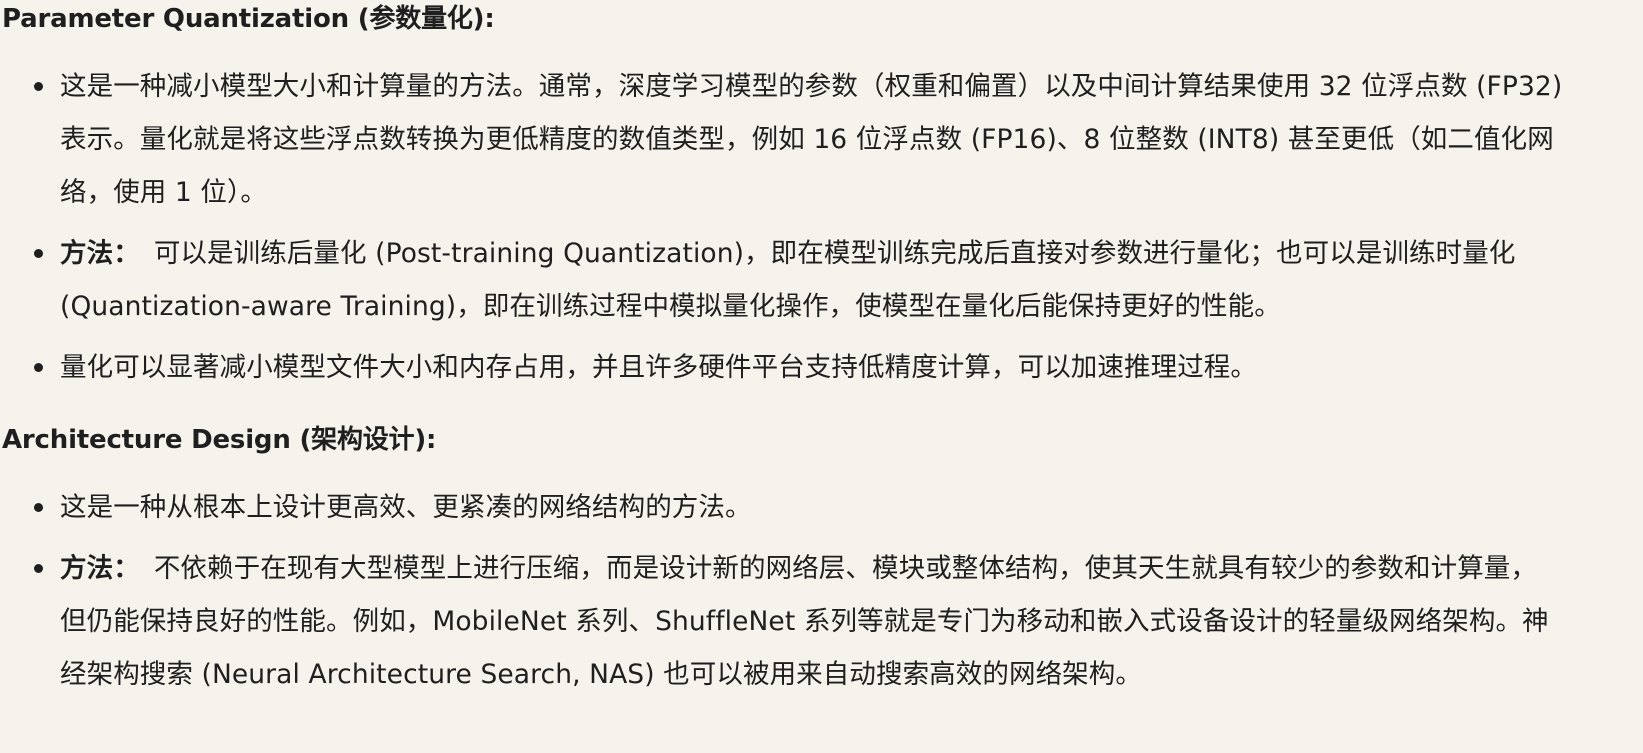 This screenshot has height=753, width=1643. I want to click on section-heading-architecture-design: Architecture Design (架构设计):, so click(219, 440).